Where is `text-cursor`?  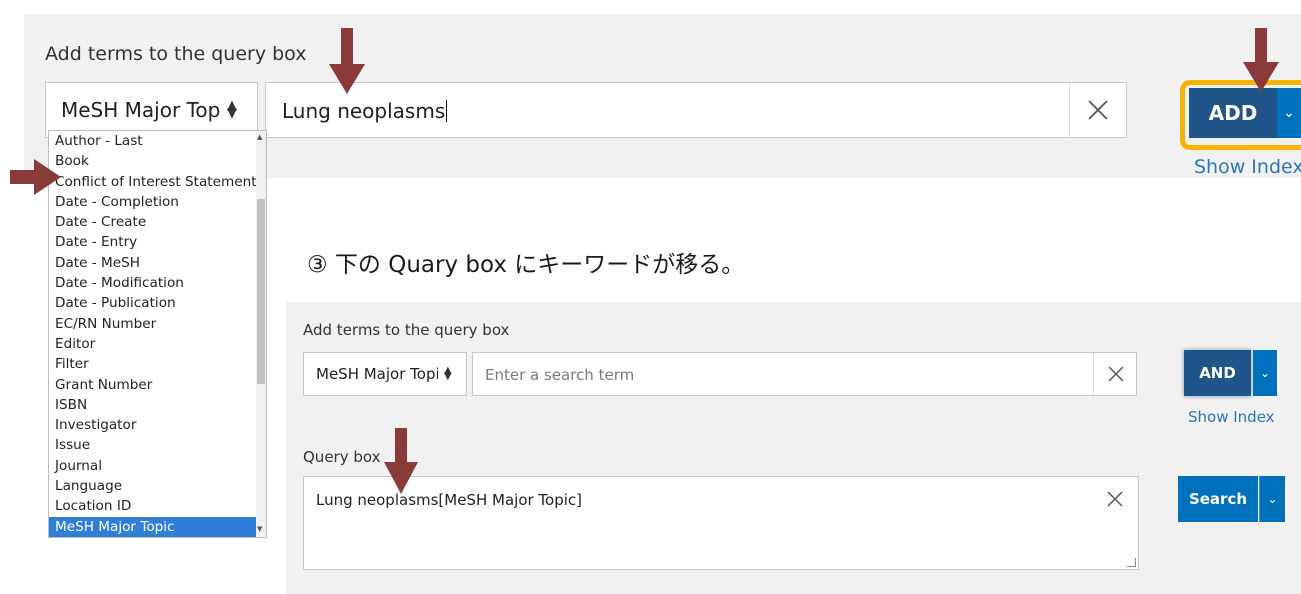 text-cursor is located at coordinates (447, 111).